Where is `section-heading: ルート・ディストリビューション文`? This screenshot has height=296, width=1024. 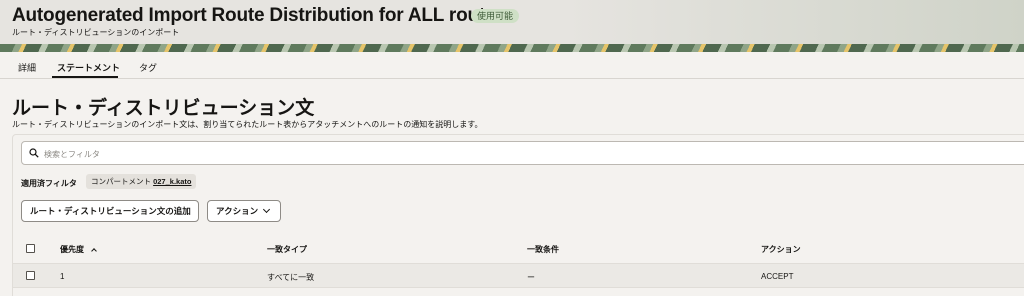 section-heading: ルート・ディストリビューション文 is located at coordinates (163, 108).